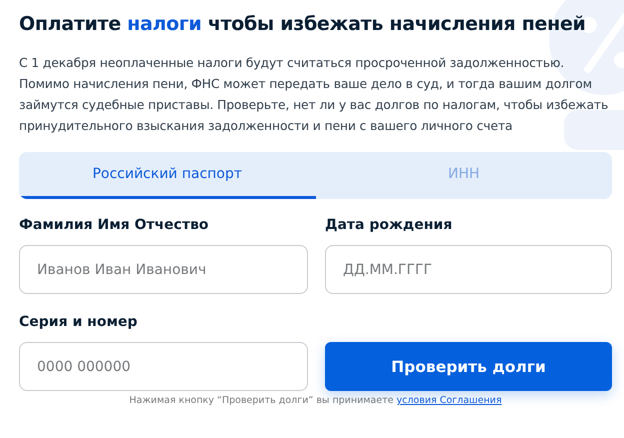 The height and width of the screenshot is (438, 624). What do you see at coordinates (163, 269) in the screenshot?
I see `input-field: Иванов Иван Иванович` at bounding box center [163, 269].